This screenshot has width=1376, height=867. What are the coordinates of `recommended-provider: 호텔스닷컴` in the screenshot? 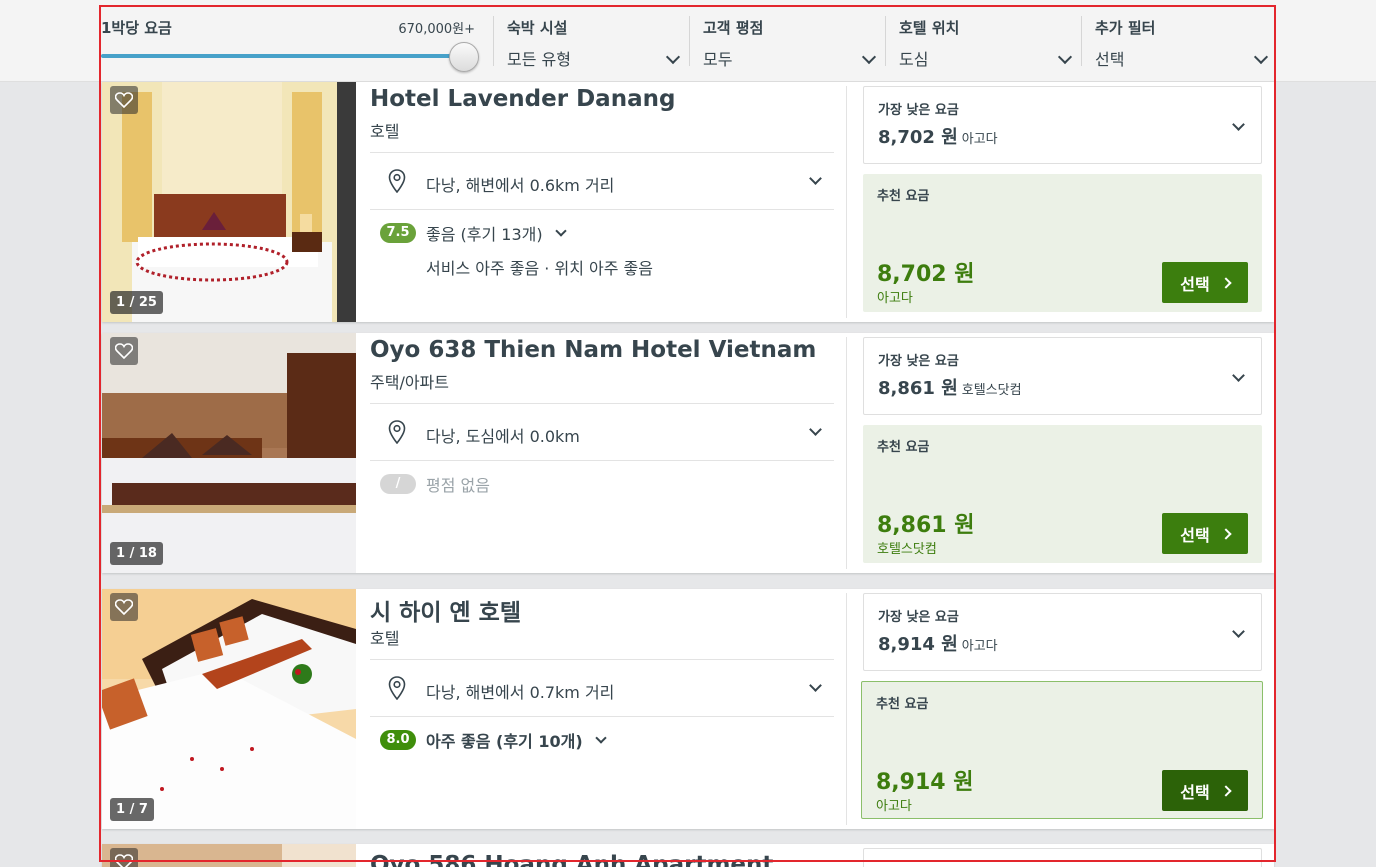 It's located at (907, 549).